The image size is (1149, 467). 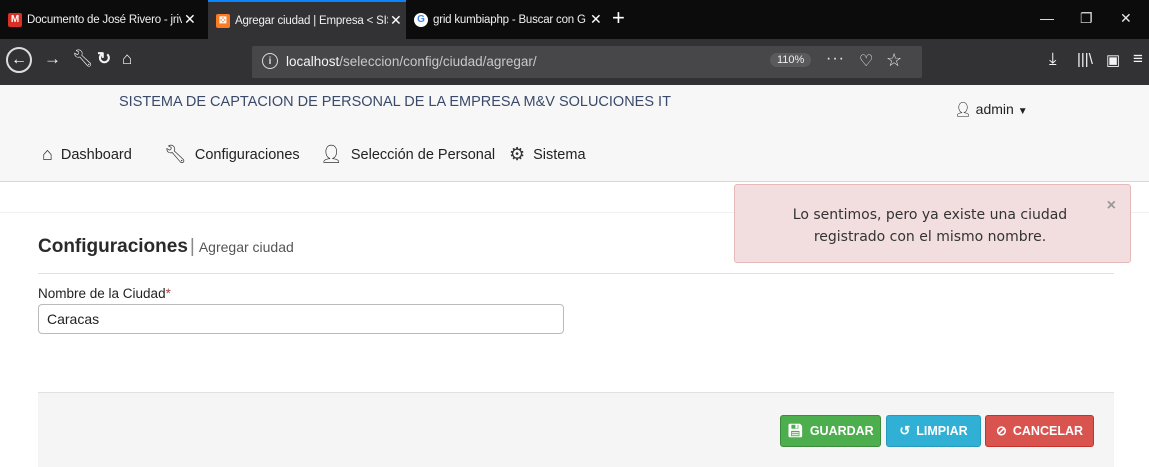 I want to click on menu-item-seleccion-personal: 👤︎ Selección de Personal, so click(x=407, y=154).